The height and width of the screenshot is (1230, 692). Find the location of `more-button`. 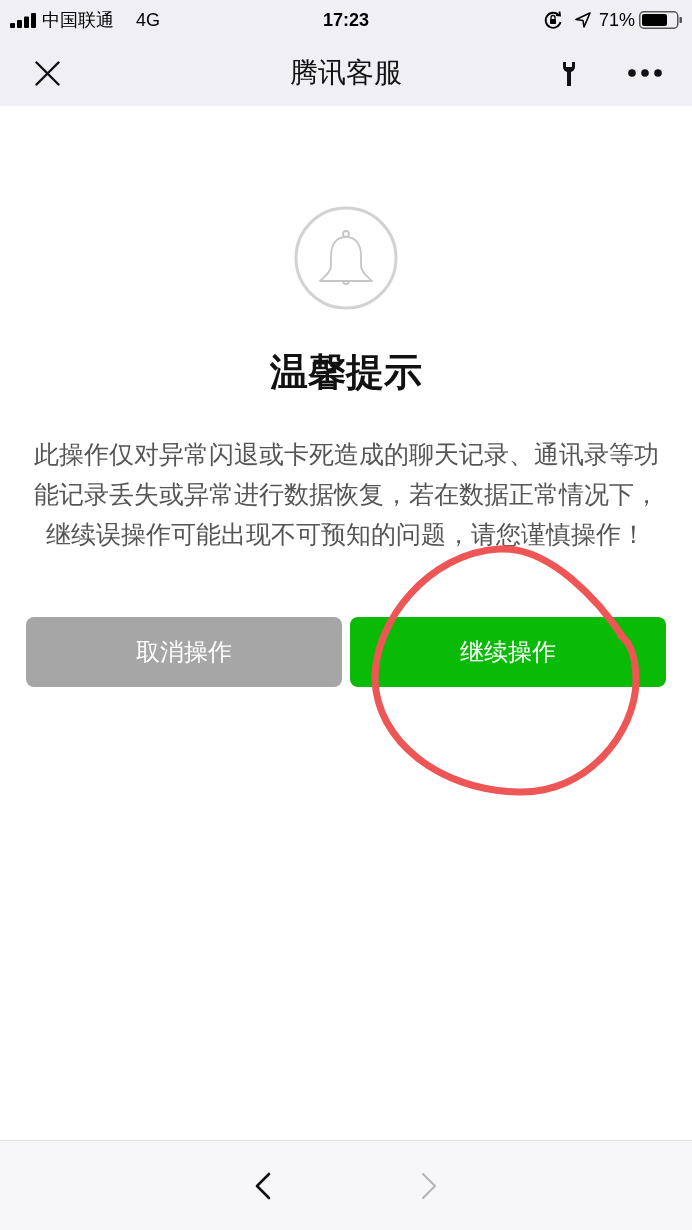

more-button is located at coordinates (645, 73).